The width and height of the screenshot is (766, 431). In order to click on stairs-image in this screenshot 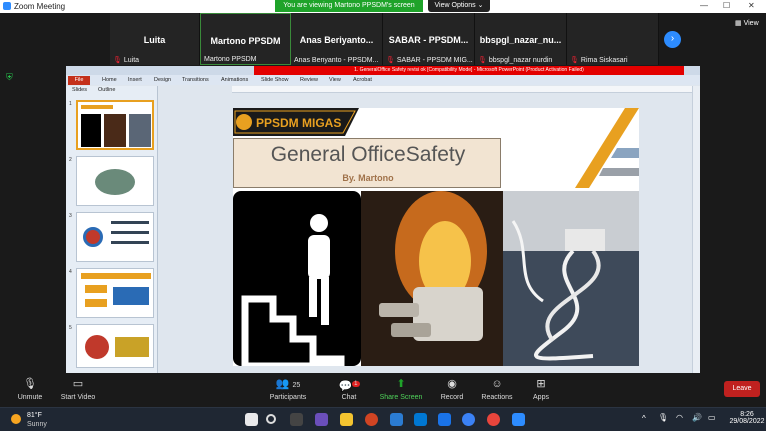, I will do `click(297, 278)`.